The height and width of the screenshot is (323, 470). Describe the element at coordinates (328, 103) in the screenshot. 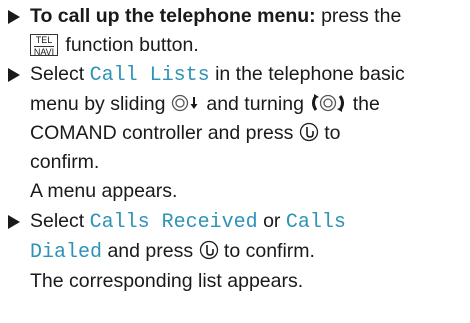

I see `controller-turn-icon` at that location.